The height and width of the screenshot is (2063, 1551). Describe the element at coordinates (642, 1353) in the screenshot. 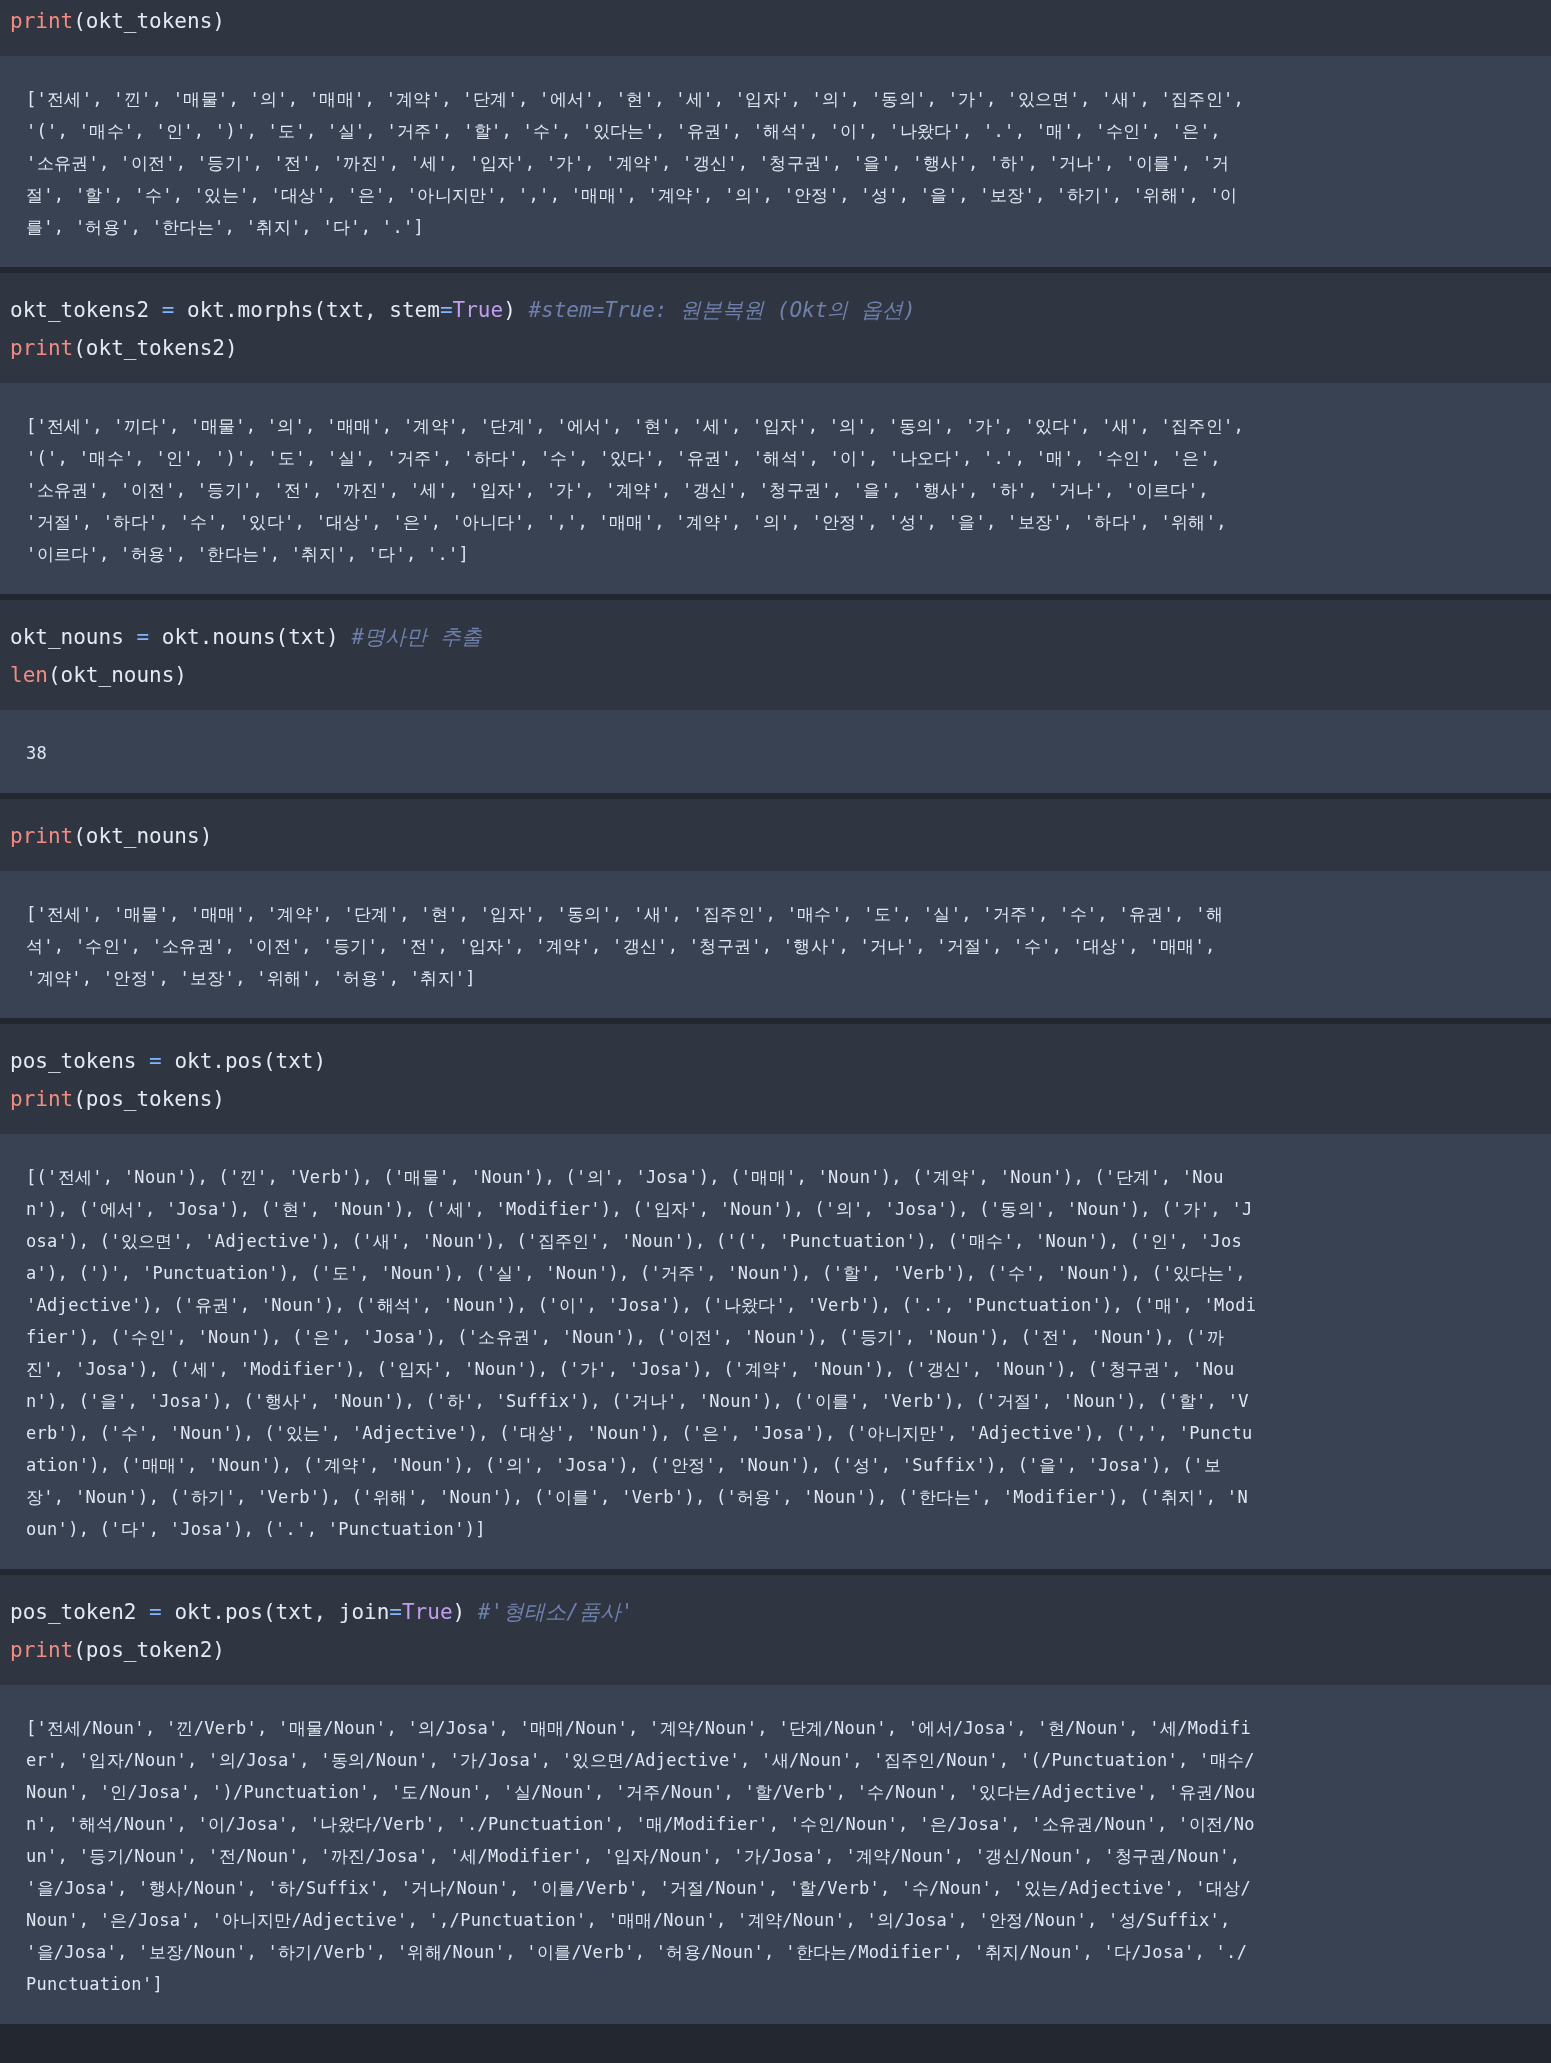

I see `output-text: [('전세', 'Noun'), ('낀', 'Verb'), ('매물', 'Noun'), ('의', 'Josa'), ('매매', 'Noun'), ('계약', 'Noun'), ('단계', 'Nou n'), ('에서', 'Josa'), ('현', 'Noun'), ('세', 'Modifier'), ('입자', 'Noun'), ('의', 'Josa'), ('동의', 'Noun'), ('가', 'J osa'), ('있으면', 'Adjective'), ('새', 'Noun'), ('집주인', 'Noun'), ('(', 'Punctuation'), ('매수', 'Noun'), ('인', 'Jos a'), (')', 'Punctuation'), ('도', 'Noun'), ('실', 'Noun'), ('거주', 'Noun'), ('할', 'Verb'), ('수', 'Noun'), ('있다는', 'Adjective'), ('유권', 'Noun'), ('해석', 'Noun'), ('이', 'Josa'), ('나왔다', 'Verb'), ('.', 'Punctuation'), ('매', 'Modi fier'), ('수인', 'Noun'), ('은', 'Josa'), ('소유권', 'Noun'), ('이전', 'Noun'), ('등기', 'Noun'), ('전', 'Noun'), ('까 진', 'Josa'), ('세', 'Modifier'), ('입자', 'Noun'), ('가', 'Josa'), ('계약', 'Noun'), ('갱신', 'Noun'), ('청구권', 'Nou n'), ('을', 'Josa'), ('행사', 'Noun'), ('하', 'Suffix'), ('거나', 'Noun'), ('이를', 'Verb'), ('거절', 'Noun'), ('할', 'V erb'), ('수', 'Noun'), ('있는', 'Adjective'), ('대상', 'Noun'), ('은', 'Josa'), ('아니지만', 'Adjective'), (',', 'Punctu ation'), ('매매', 'Noun'), ('계약', 'Noun'), ('의', 'Josa'), ('안정', 'Noun'), ('성', 'Suffix'), ('을', 'Josa'), ('보 장', 'Noun'), ('하기', 'Verb'), ('위해', 'Noun'), ('이를', 'Verb'), ('허용', 'Noun'), ('한다는', 'Modifier'), ('취지', 'N oun'), ('다', 'Josa'), ('.', 'Punctuation')]` at that location.